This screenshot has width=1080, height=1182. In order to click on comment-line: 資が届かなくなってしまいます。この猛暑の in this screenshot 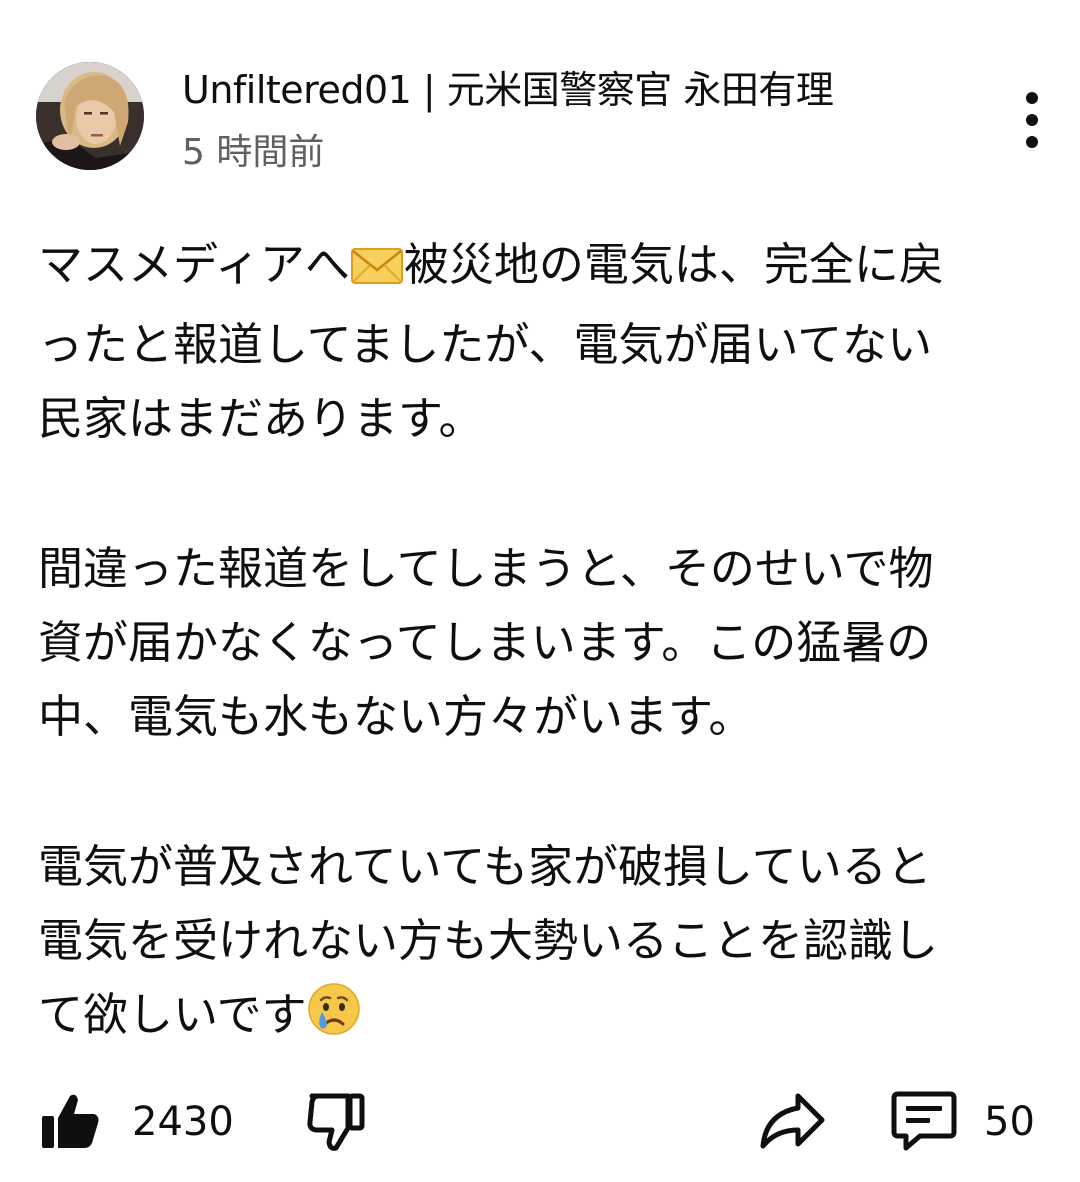, I will do `click(485, 642)`.